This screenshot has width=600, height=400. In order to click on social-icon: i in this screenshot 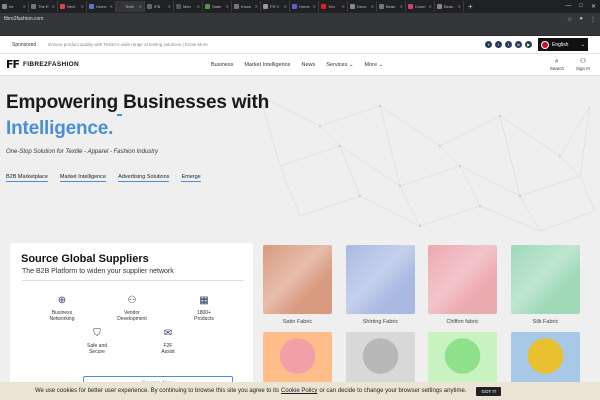, I will do `click(498, 44)`.